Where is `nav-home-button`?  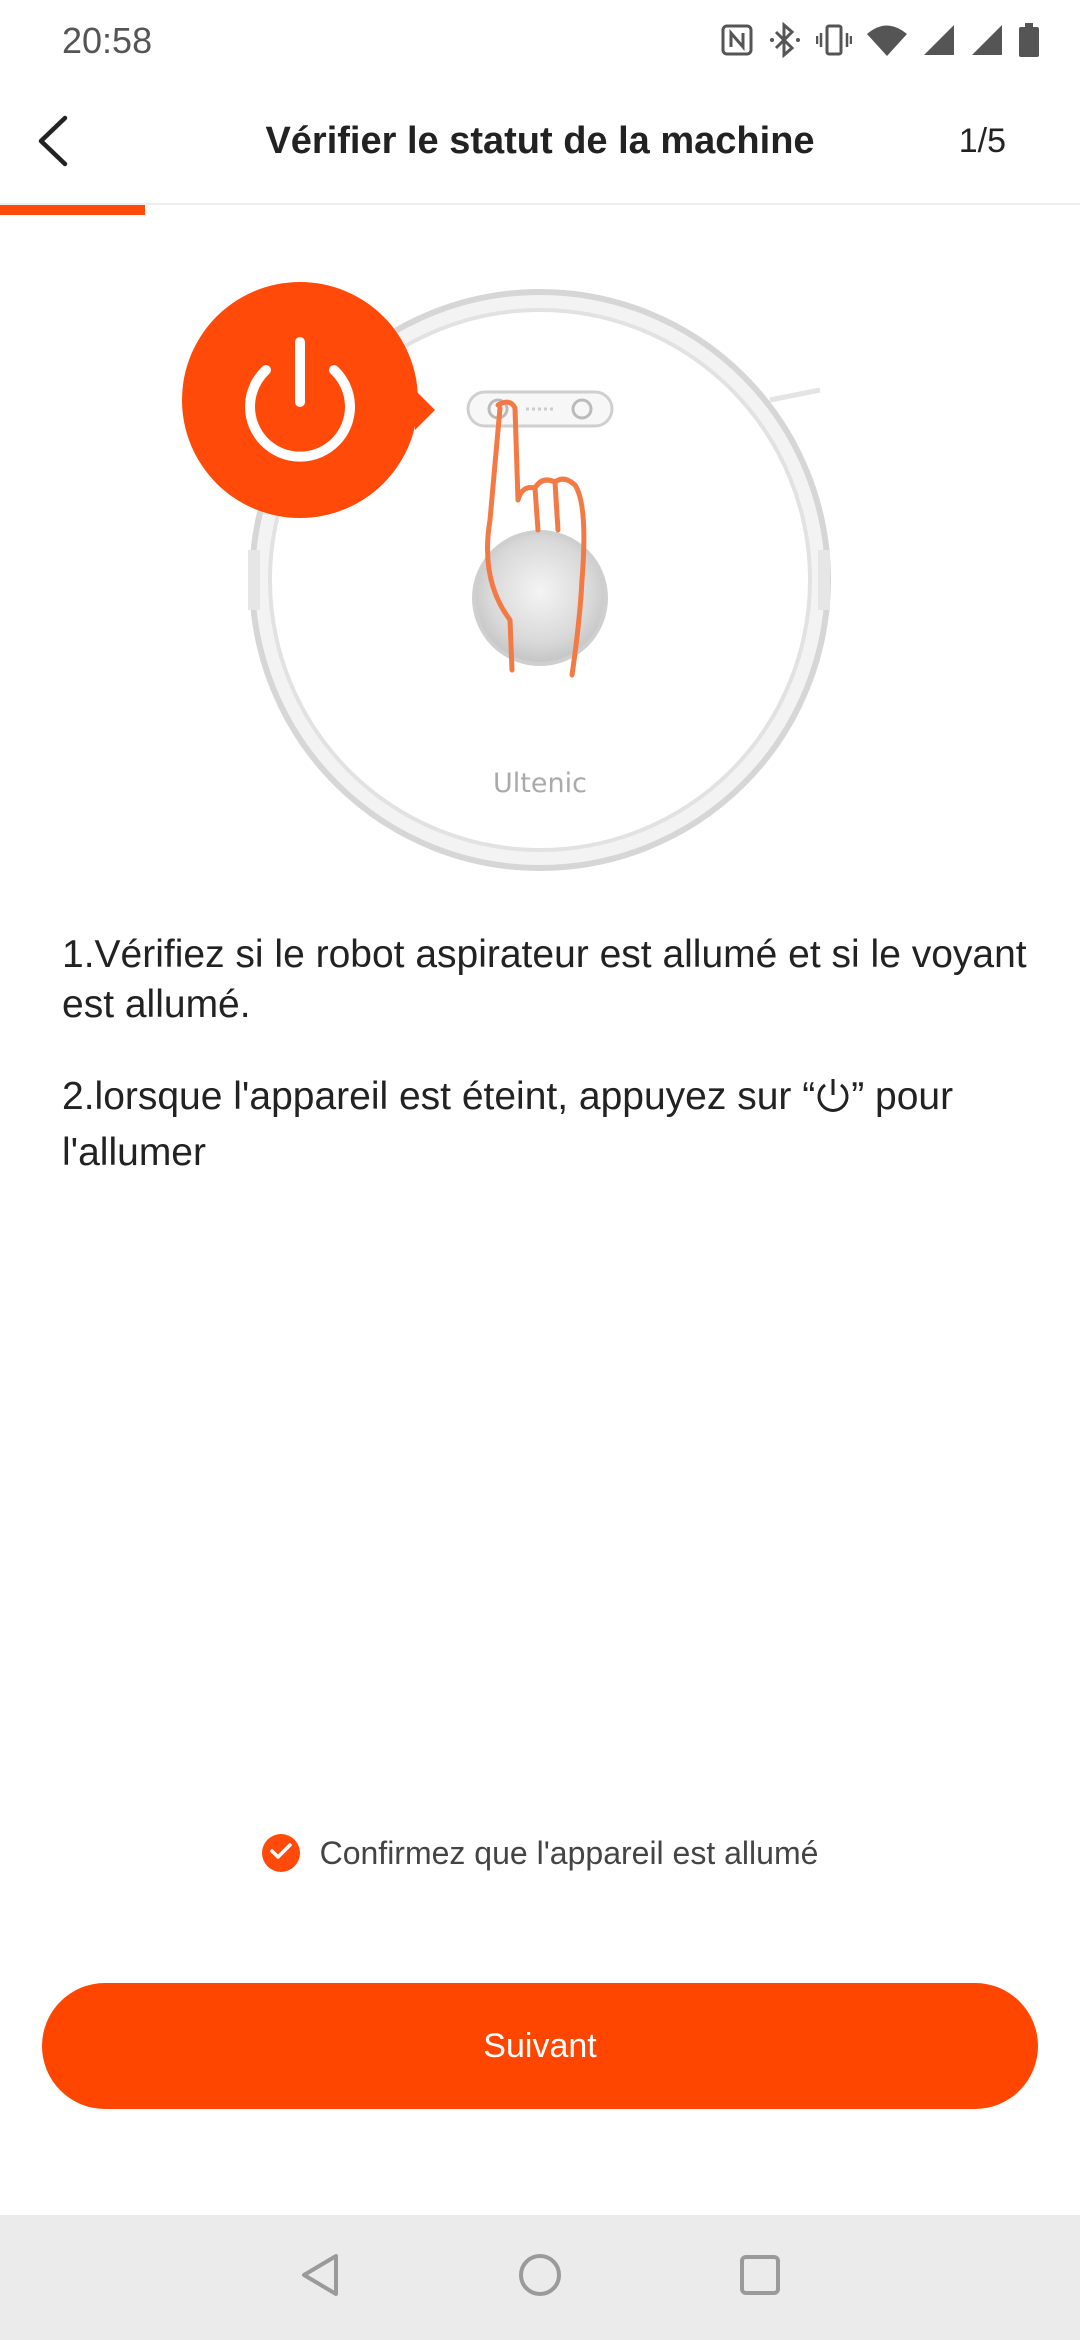 nav-home-button is located at coordinates (540, 2278).